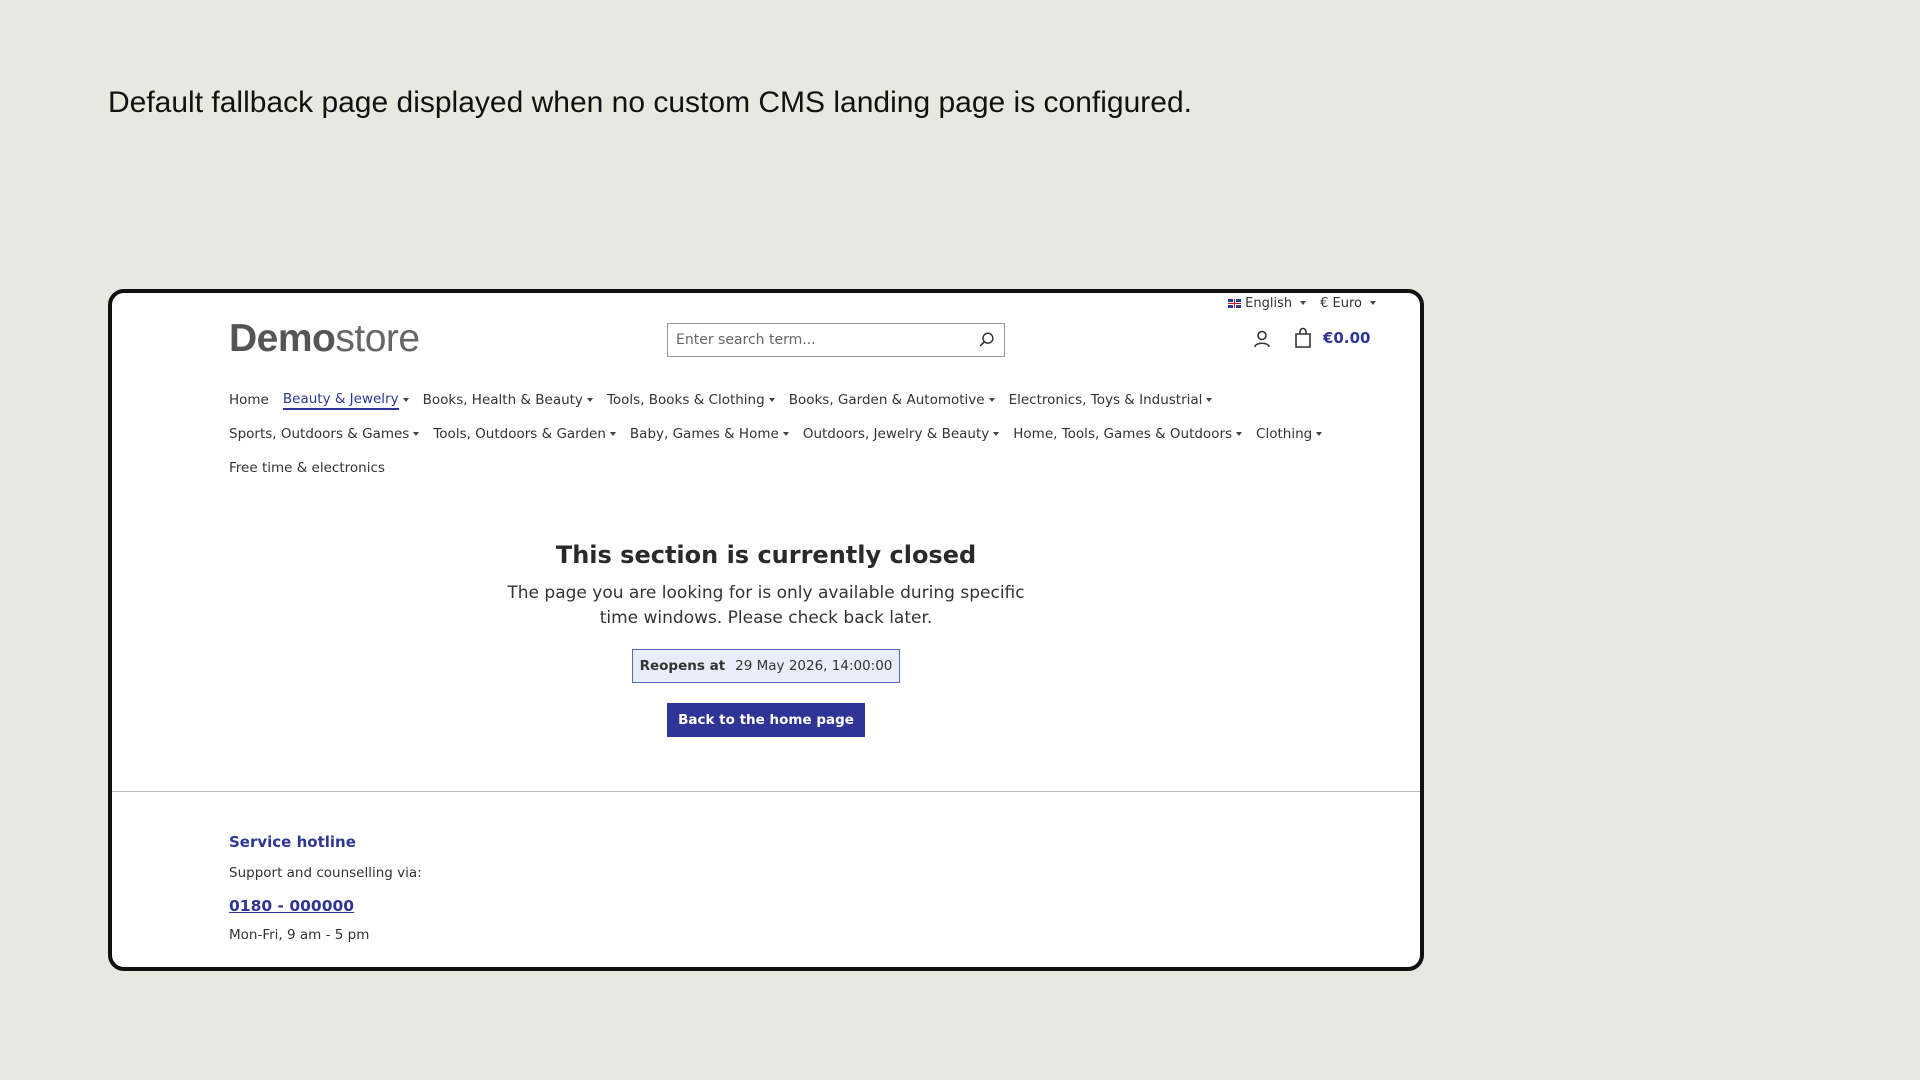  I want to click on account-icon, so click(1262, 339).